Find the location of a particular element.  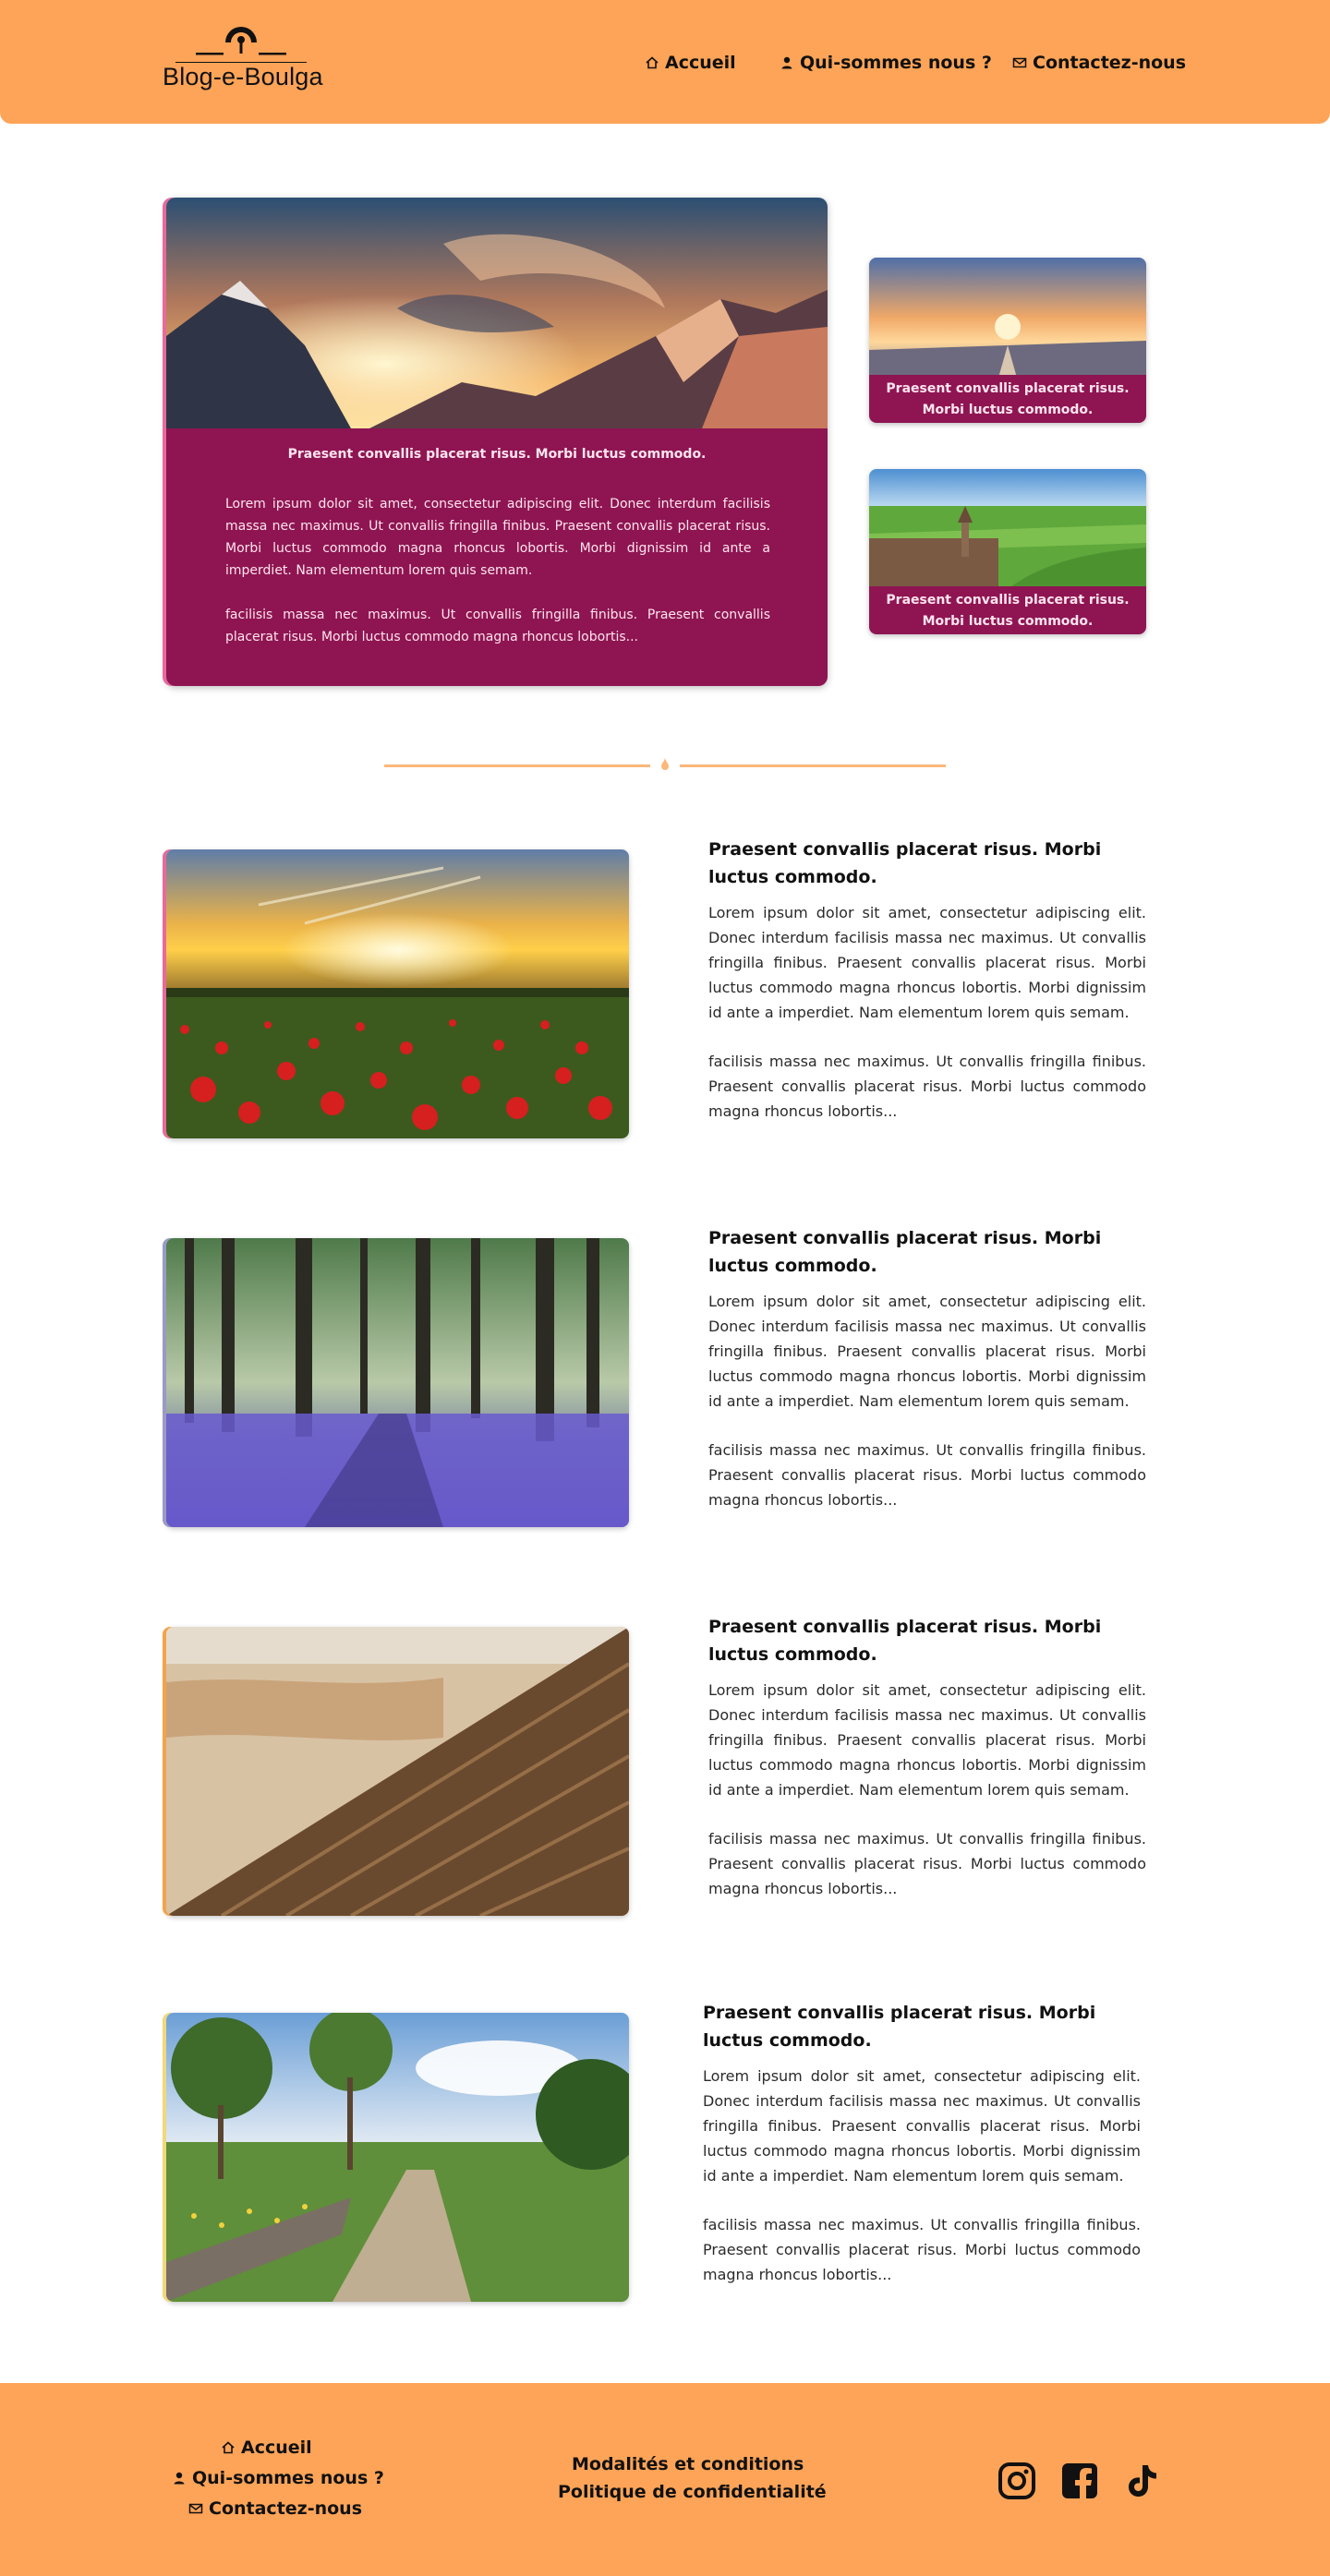

tiktok-icon is located at coordinates (1141, 2481).